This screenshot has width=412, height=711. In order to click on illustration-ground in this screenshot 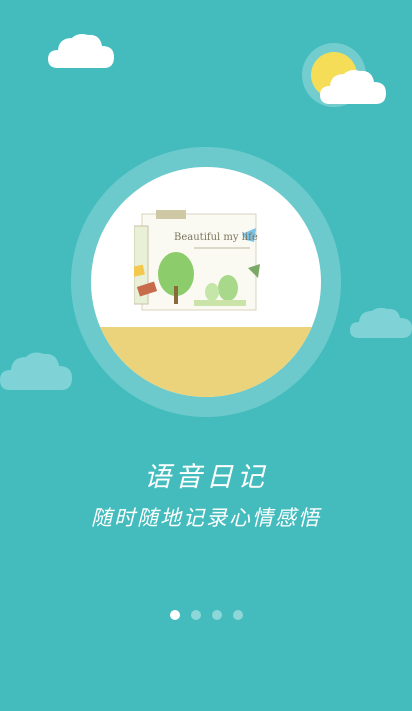, I will do `click(206, 362)`.